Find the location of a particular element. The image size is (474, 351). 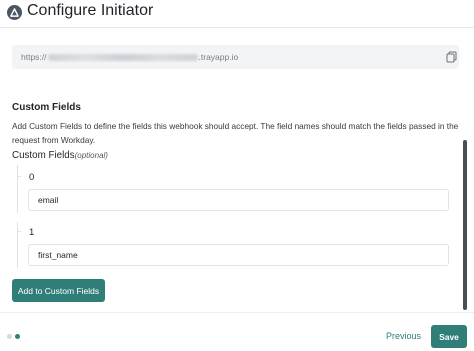

copy-icon is located at coordinates (451, 57).